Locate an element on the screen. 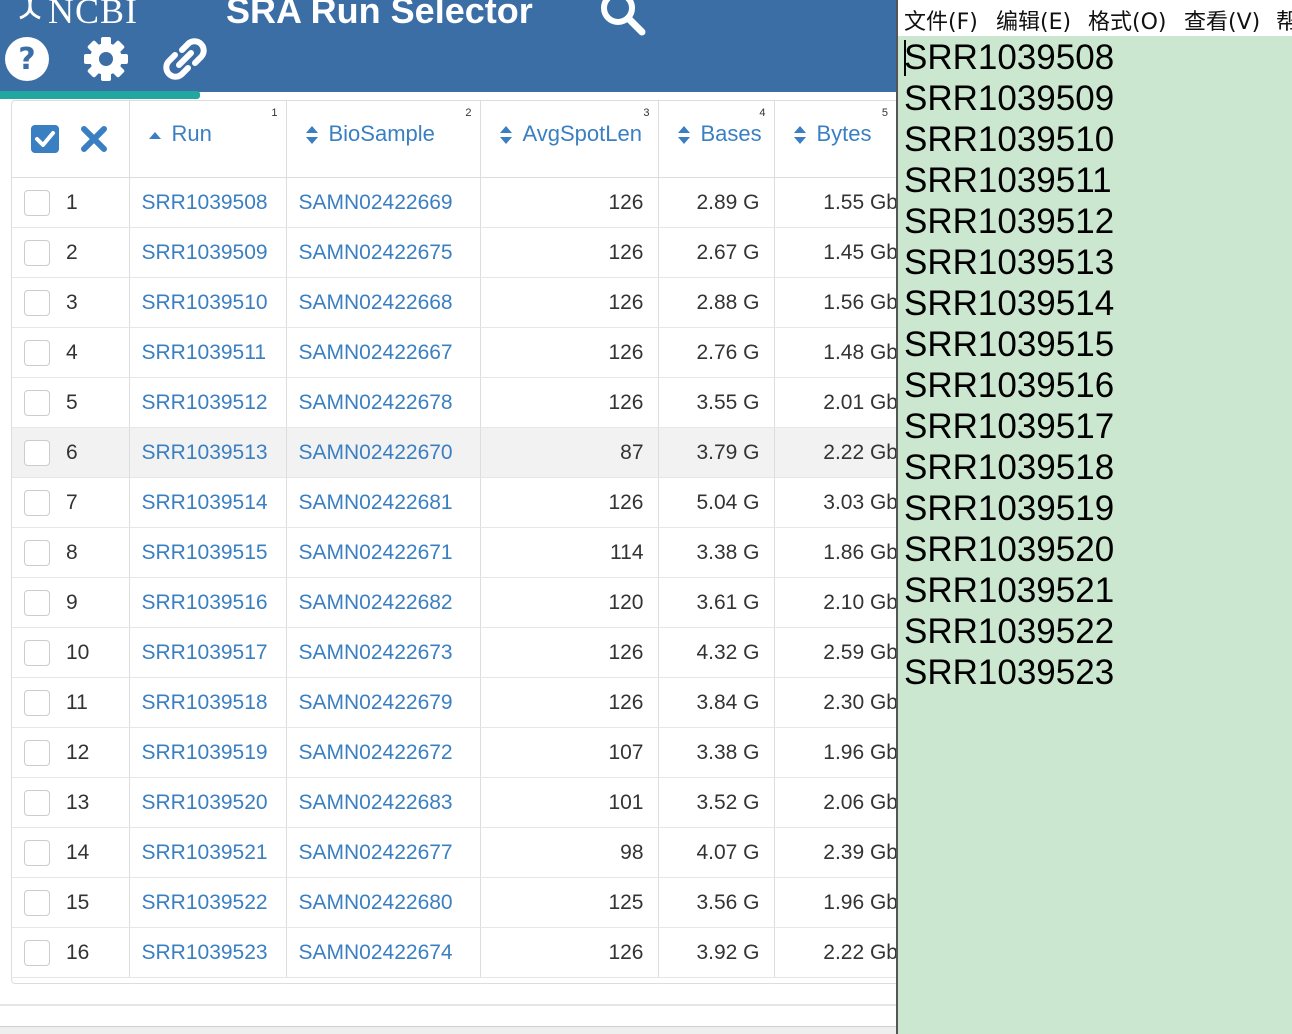 The width and height of the screenshot is (1292, 1034). bytes-cell: 1.45 Gb is located at coordinates (835, 252).